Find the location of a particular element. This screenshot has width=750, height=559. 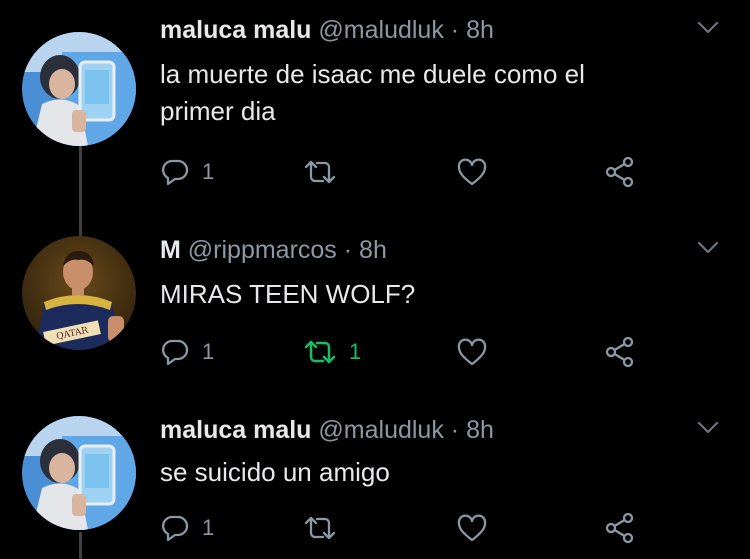

avatar: QATAR is located at coordinates (79, 293).